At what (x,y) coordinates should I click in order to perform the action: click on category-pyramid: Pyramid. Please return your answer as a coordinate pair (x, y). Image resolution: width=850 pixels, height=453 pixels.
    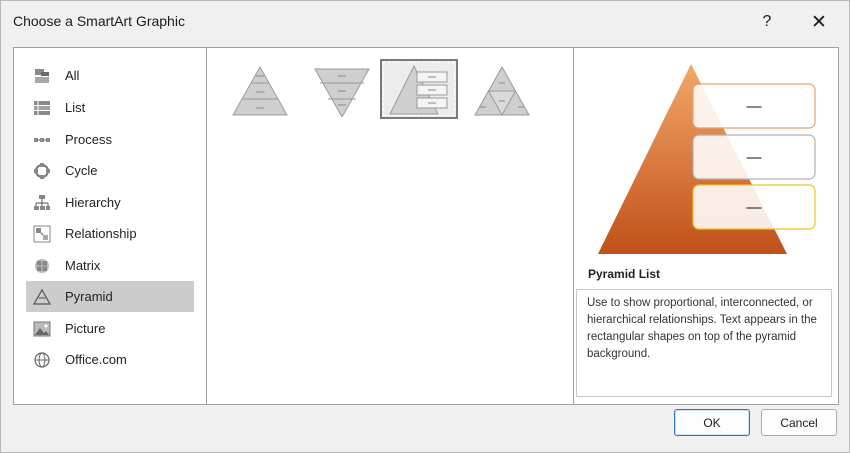
    Looking at the image, I should click on (110, 296).